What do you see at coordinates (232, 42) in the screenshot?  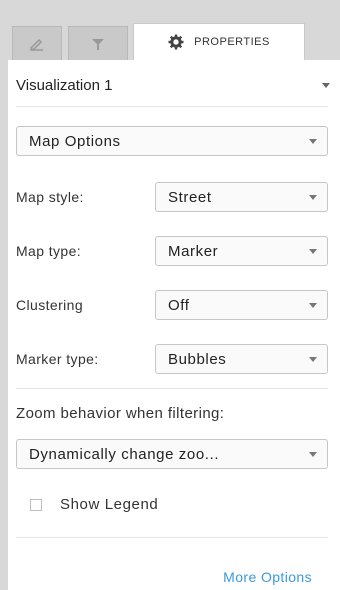 I see `tab-properties-label: PROPERTIES` at bounding box center [232, 42].